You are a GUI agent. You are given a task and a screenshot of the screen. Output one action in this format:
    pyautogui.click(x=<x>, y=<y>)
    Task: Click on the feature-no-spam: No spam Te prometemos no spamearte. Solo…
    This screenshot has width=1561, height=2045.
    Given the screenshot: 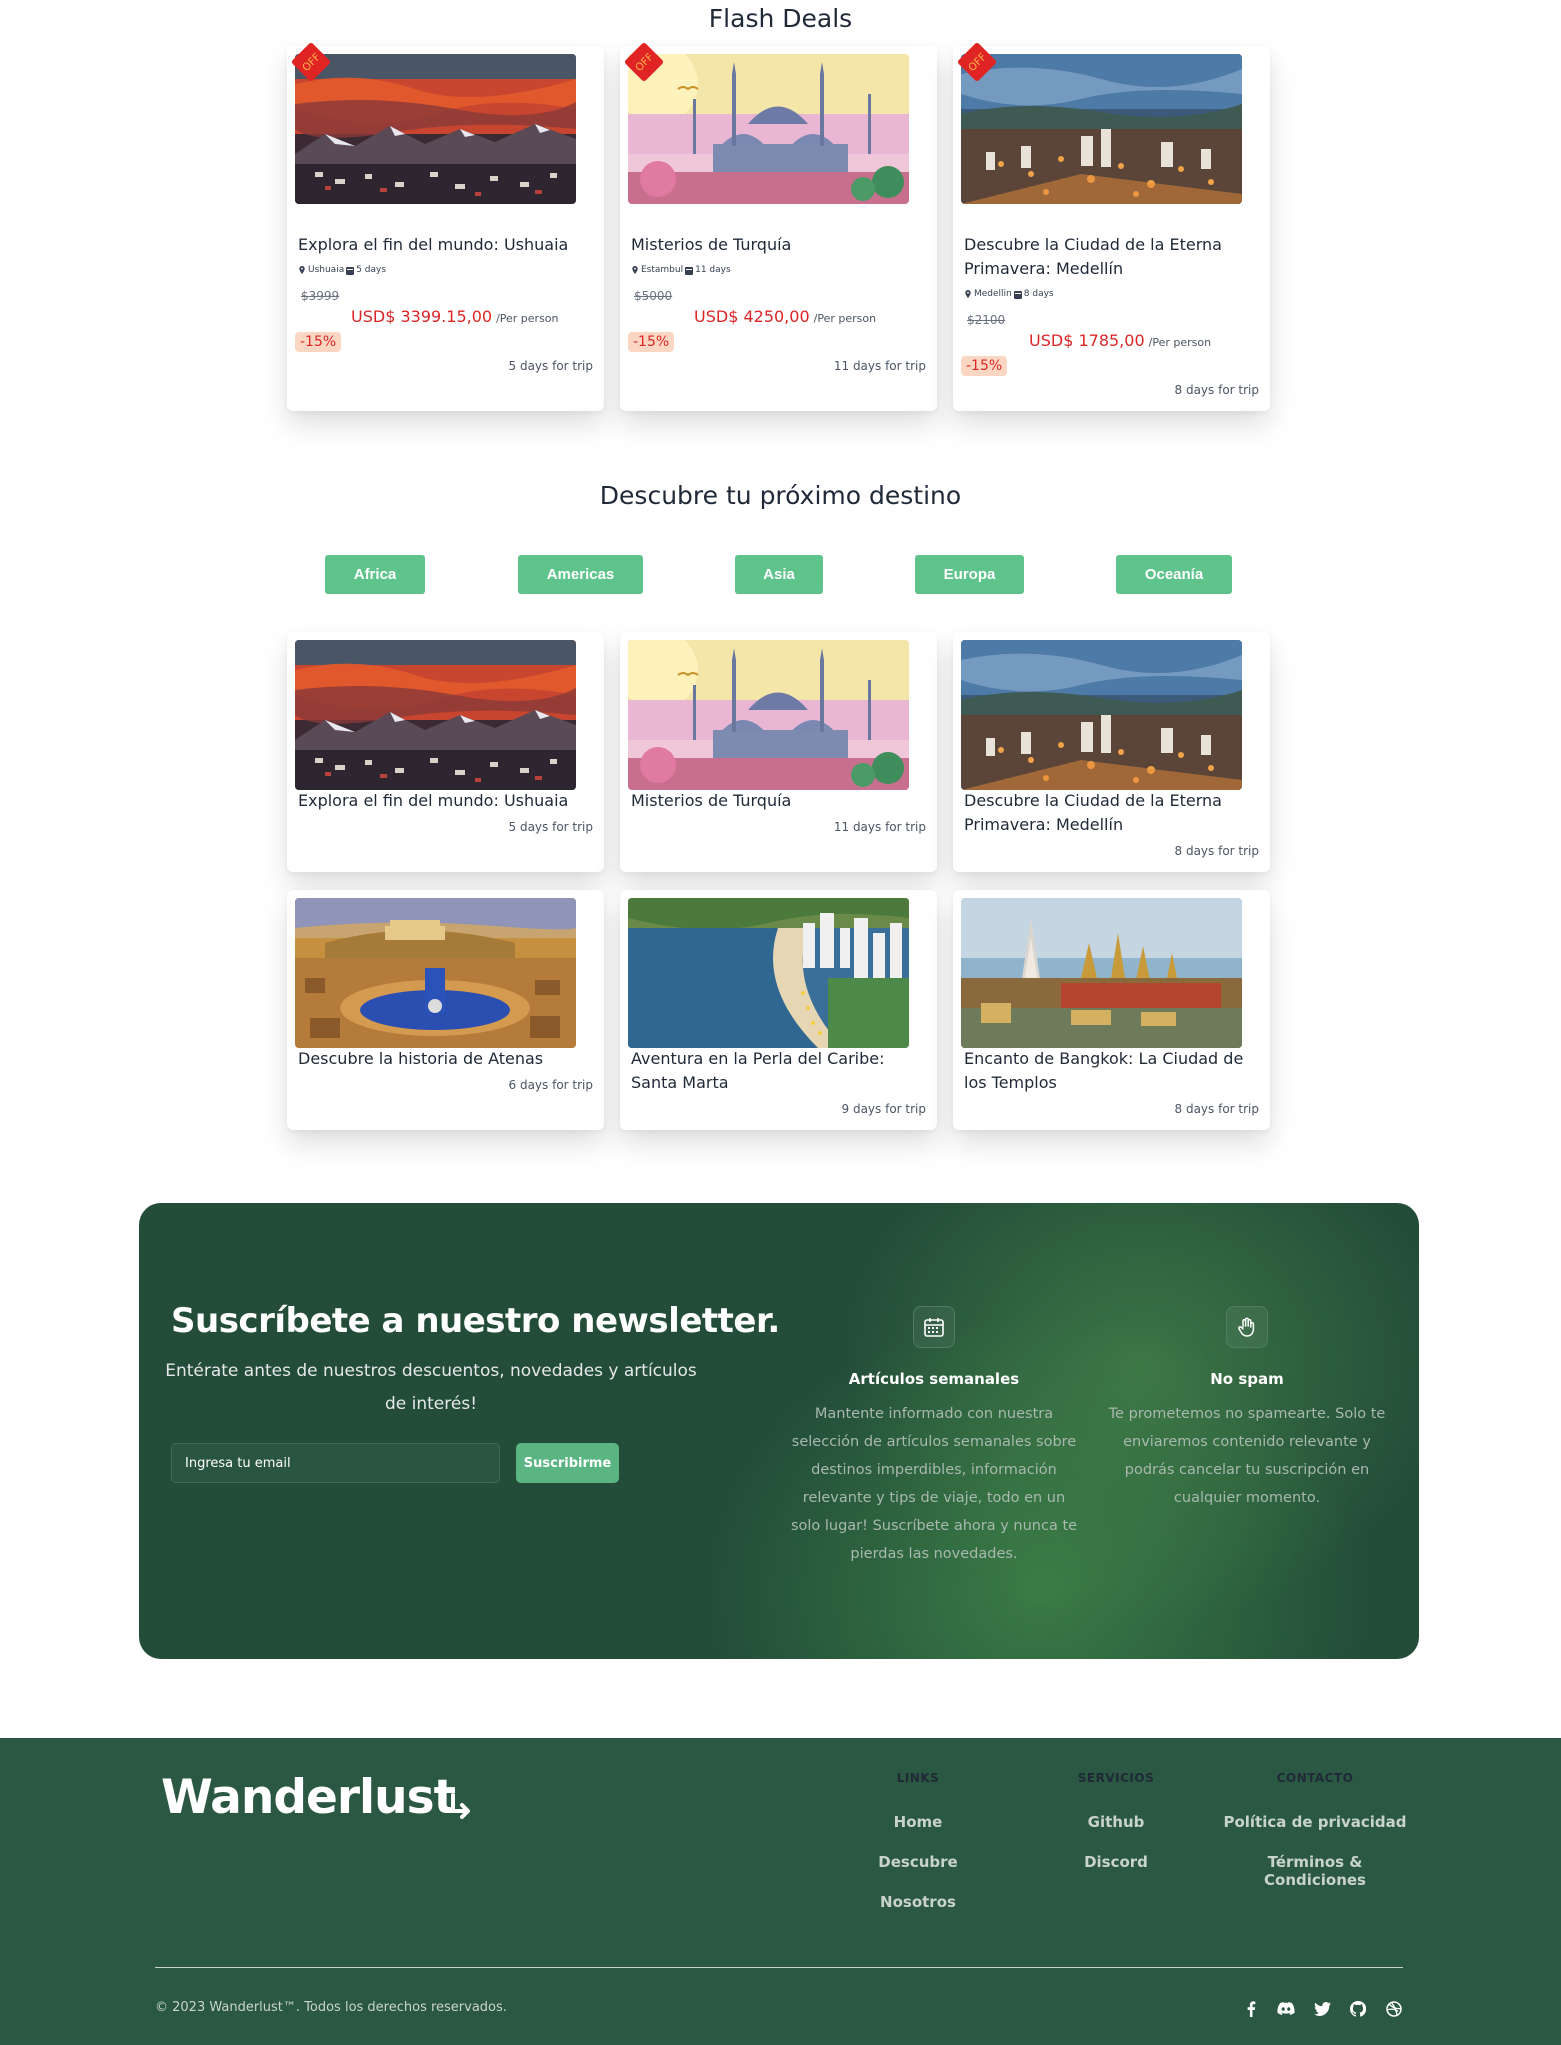 What is the action you would take?
    pyautogui.click(x=1247, y=1409)
    